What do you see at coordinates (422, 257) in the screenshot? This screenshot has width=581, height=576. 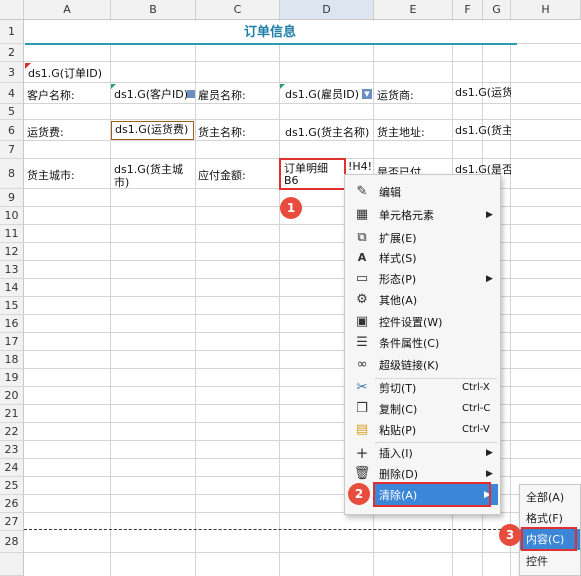 I see `menu-item-style: A 样式(S)` at bounding box center [422, 257].